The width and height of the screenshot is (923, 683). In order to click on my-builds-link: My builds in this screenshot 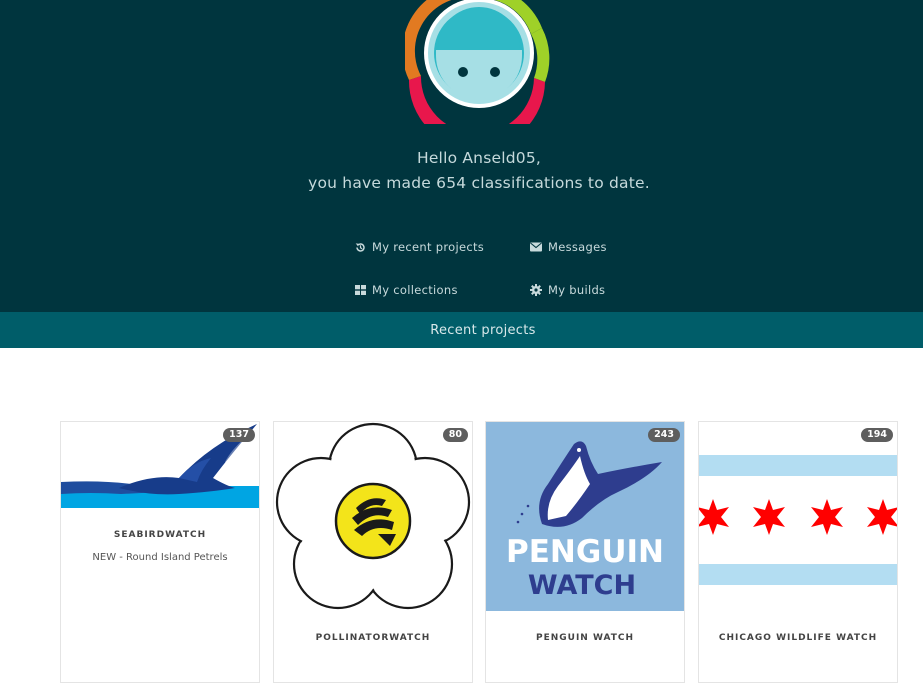, I will do `click(567, 290)`.